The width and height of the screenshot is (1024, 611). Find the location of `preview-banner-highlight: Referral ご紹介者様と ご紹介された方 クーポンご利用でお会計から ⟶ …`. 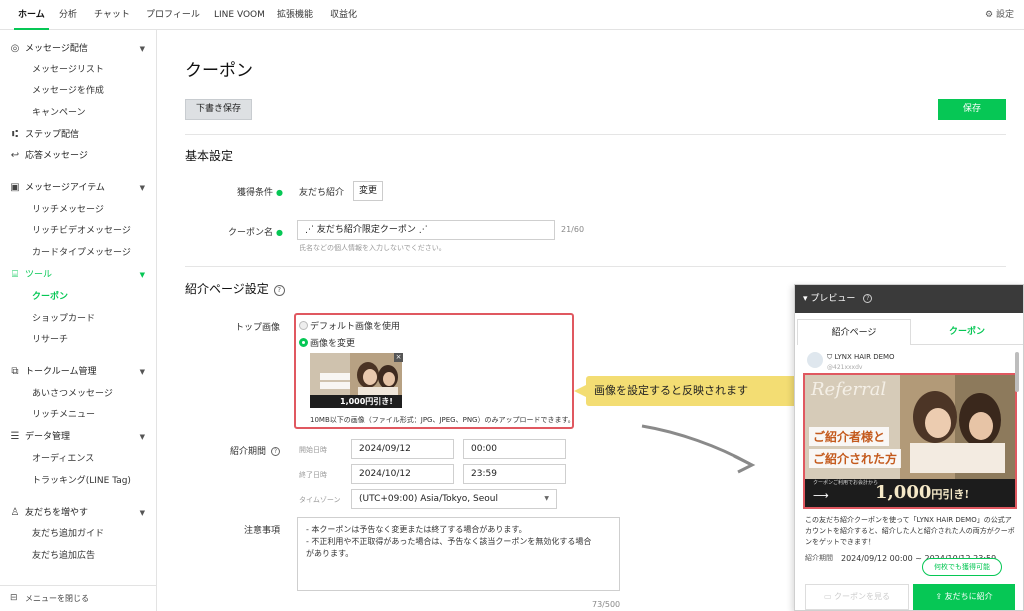

preview-banner-highlight: Referral ご紹介者様と ご紹介された方 クーポンご利用でお会計から ⟶ … is located at coordinates (910, 441).